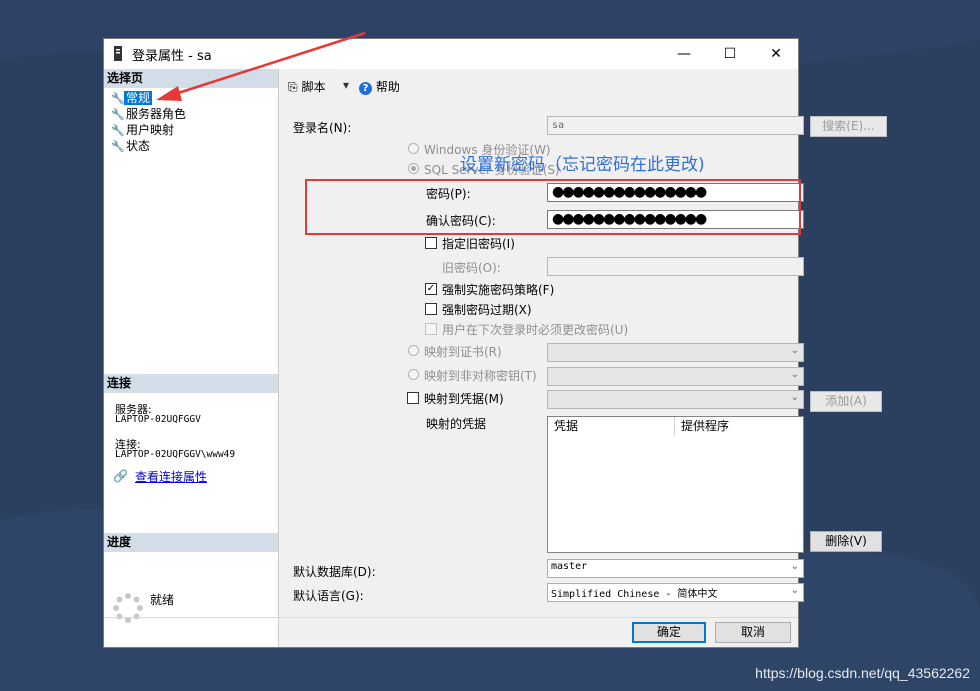  I want to click on connection-header: 连接, so click(191, 383).